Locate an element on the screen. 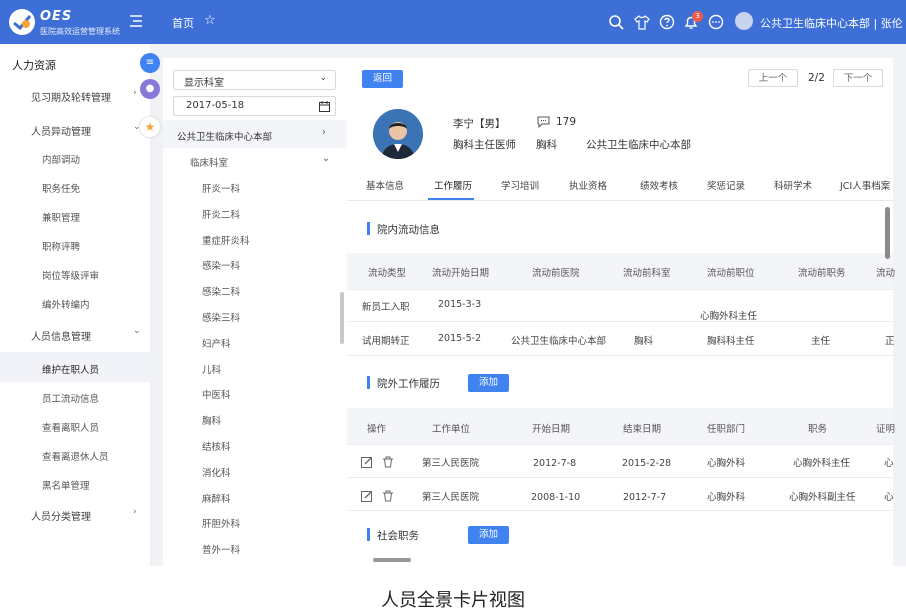 The height and width of the screenshot is (612, 906). tab-item: 绩效考核 is located at coordinates (659, 185).